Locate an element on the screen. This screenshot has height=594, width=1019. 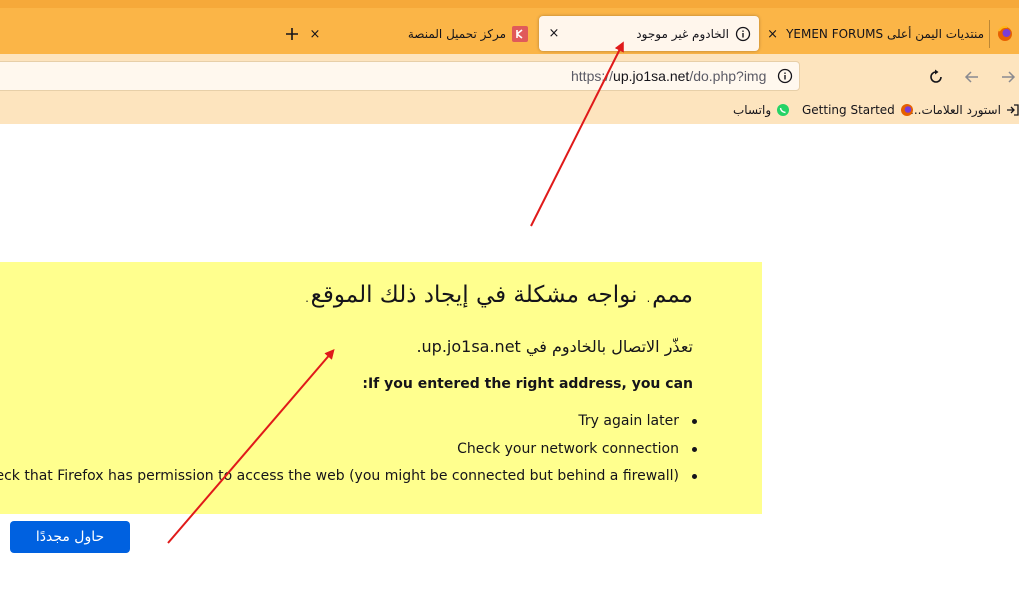
arrow-left-icon is located at coordinates (971, 77).